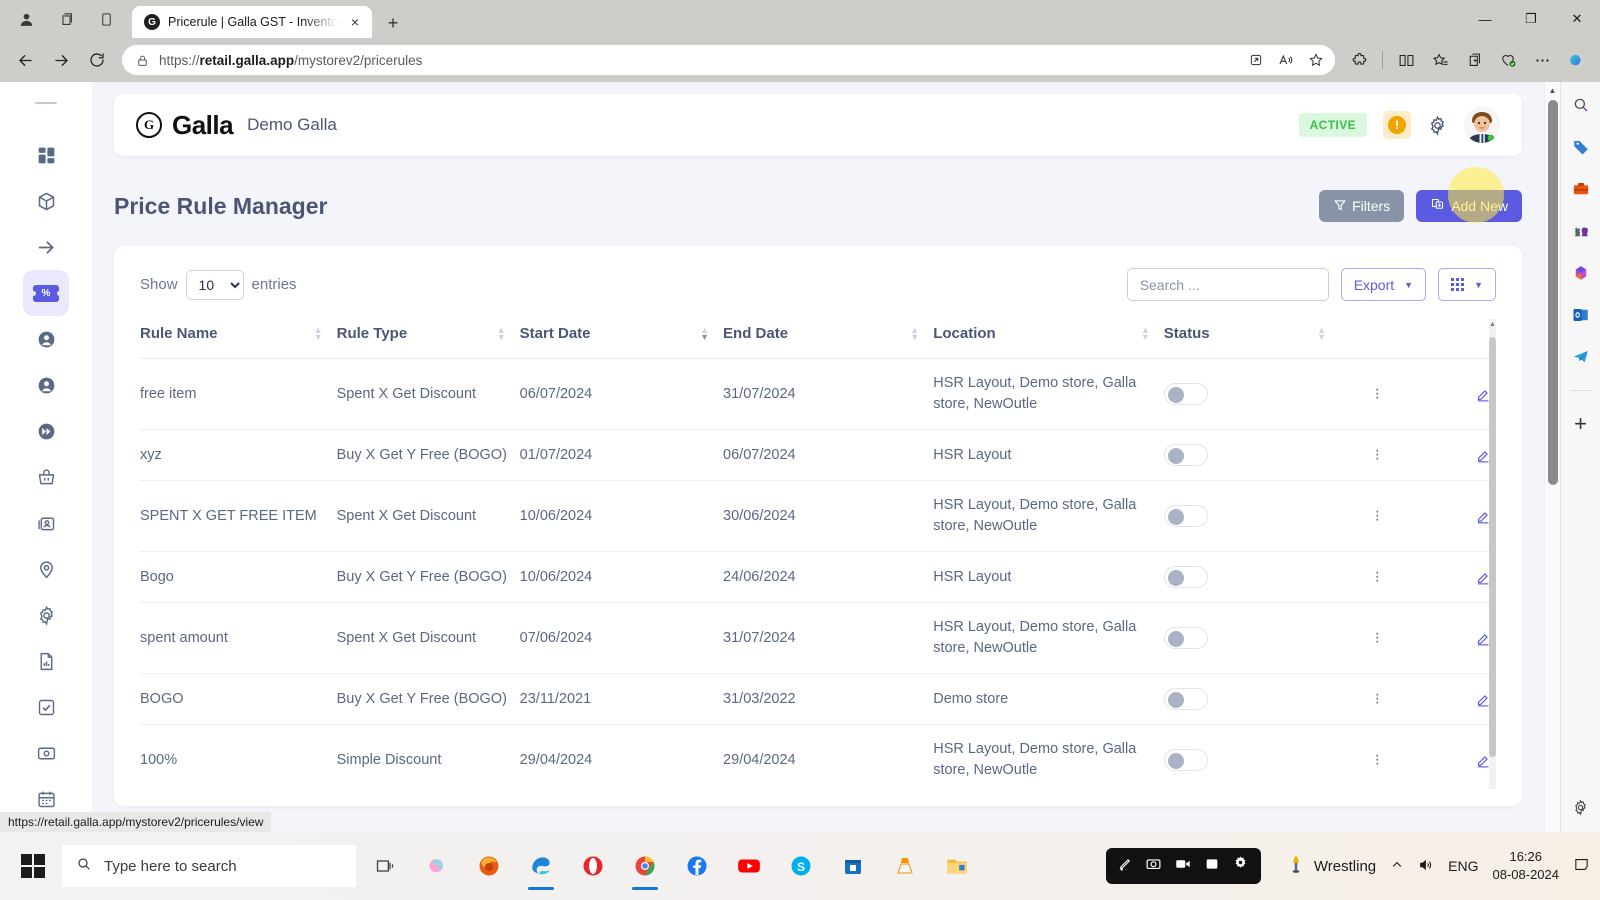 The width and height of the screenshot is (1600, 900). I want to click on search-input, so click(1227, 284).